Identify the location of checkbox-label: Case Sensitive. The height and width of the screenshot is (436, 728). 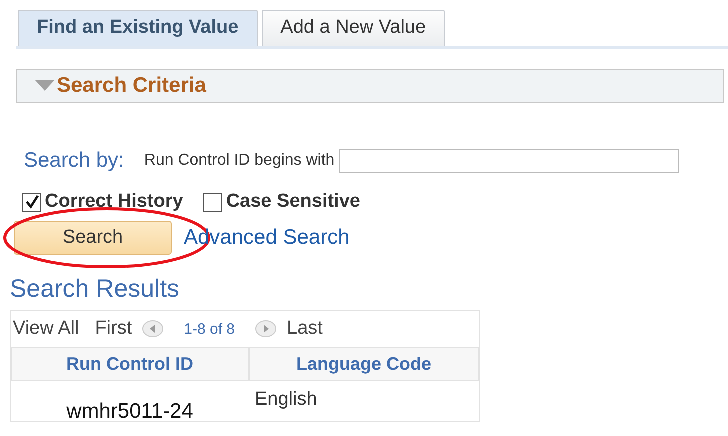
(293, 202).